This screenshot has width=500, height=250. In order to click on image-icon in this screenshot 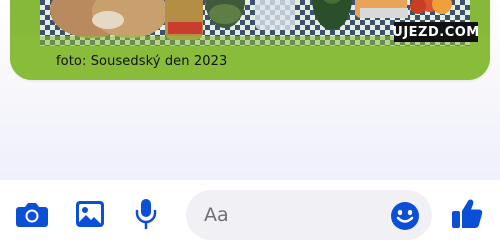, I will do `click(90, 214)`.